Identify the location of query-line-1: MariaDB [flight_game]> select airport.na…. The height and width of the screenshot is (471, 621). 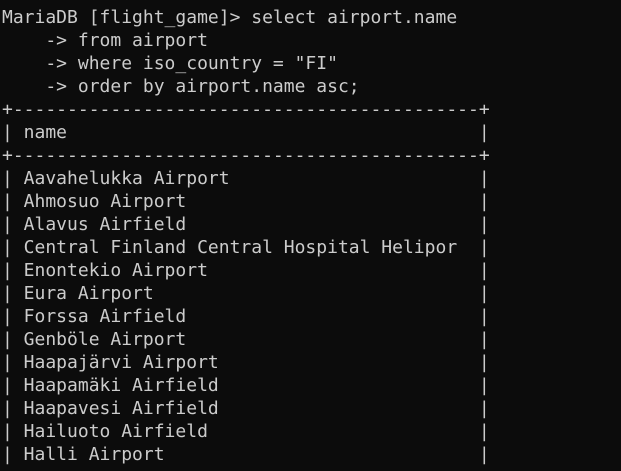
(230, 17).